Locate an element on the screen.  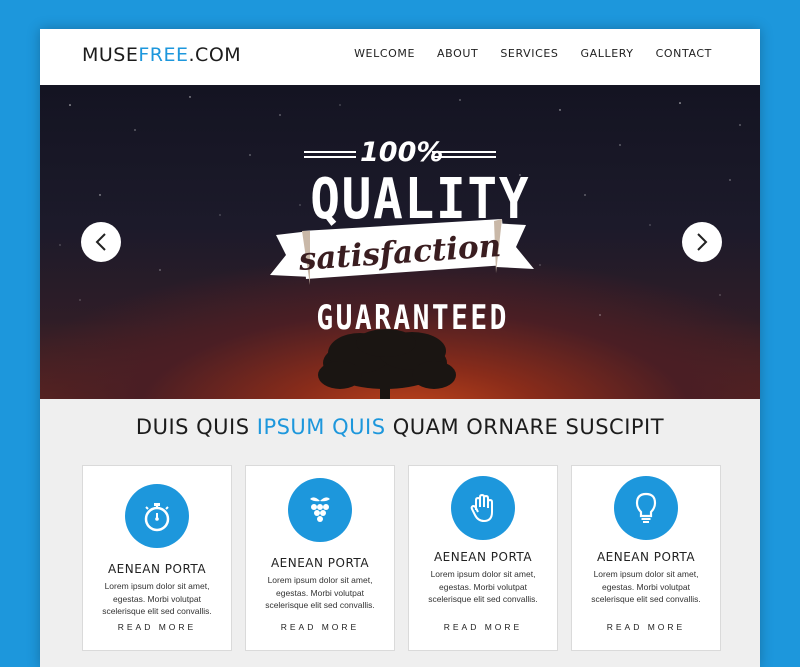
hand-icon is located at coordinates (481, 508).